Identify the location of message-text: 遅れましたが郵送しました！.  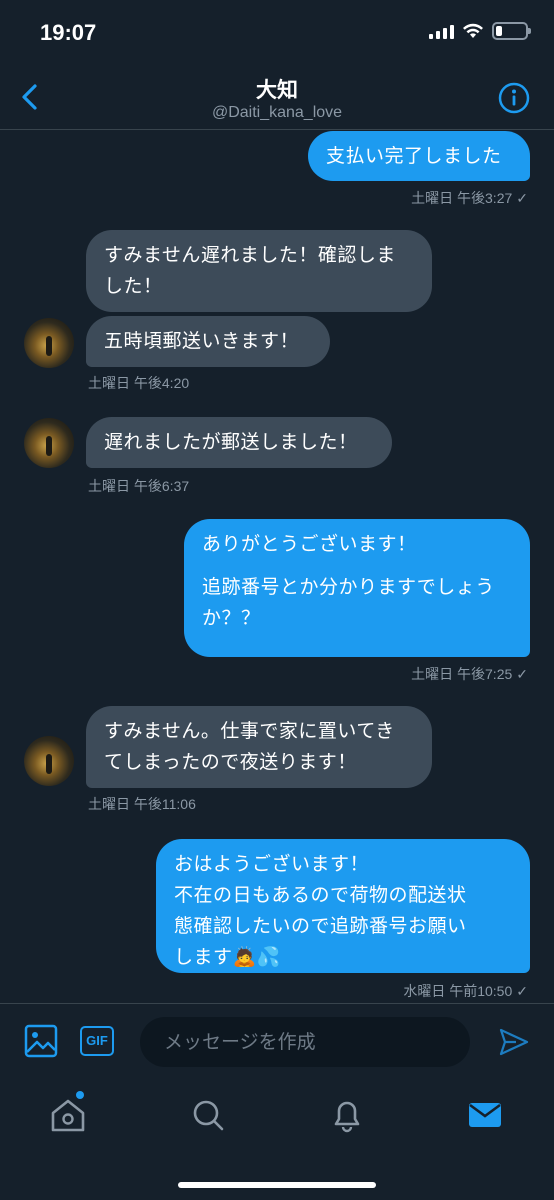
(231, 442).